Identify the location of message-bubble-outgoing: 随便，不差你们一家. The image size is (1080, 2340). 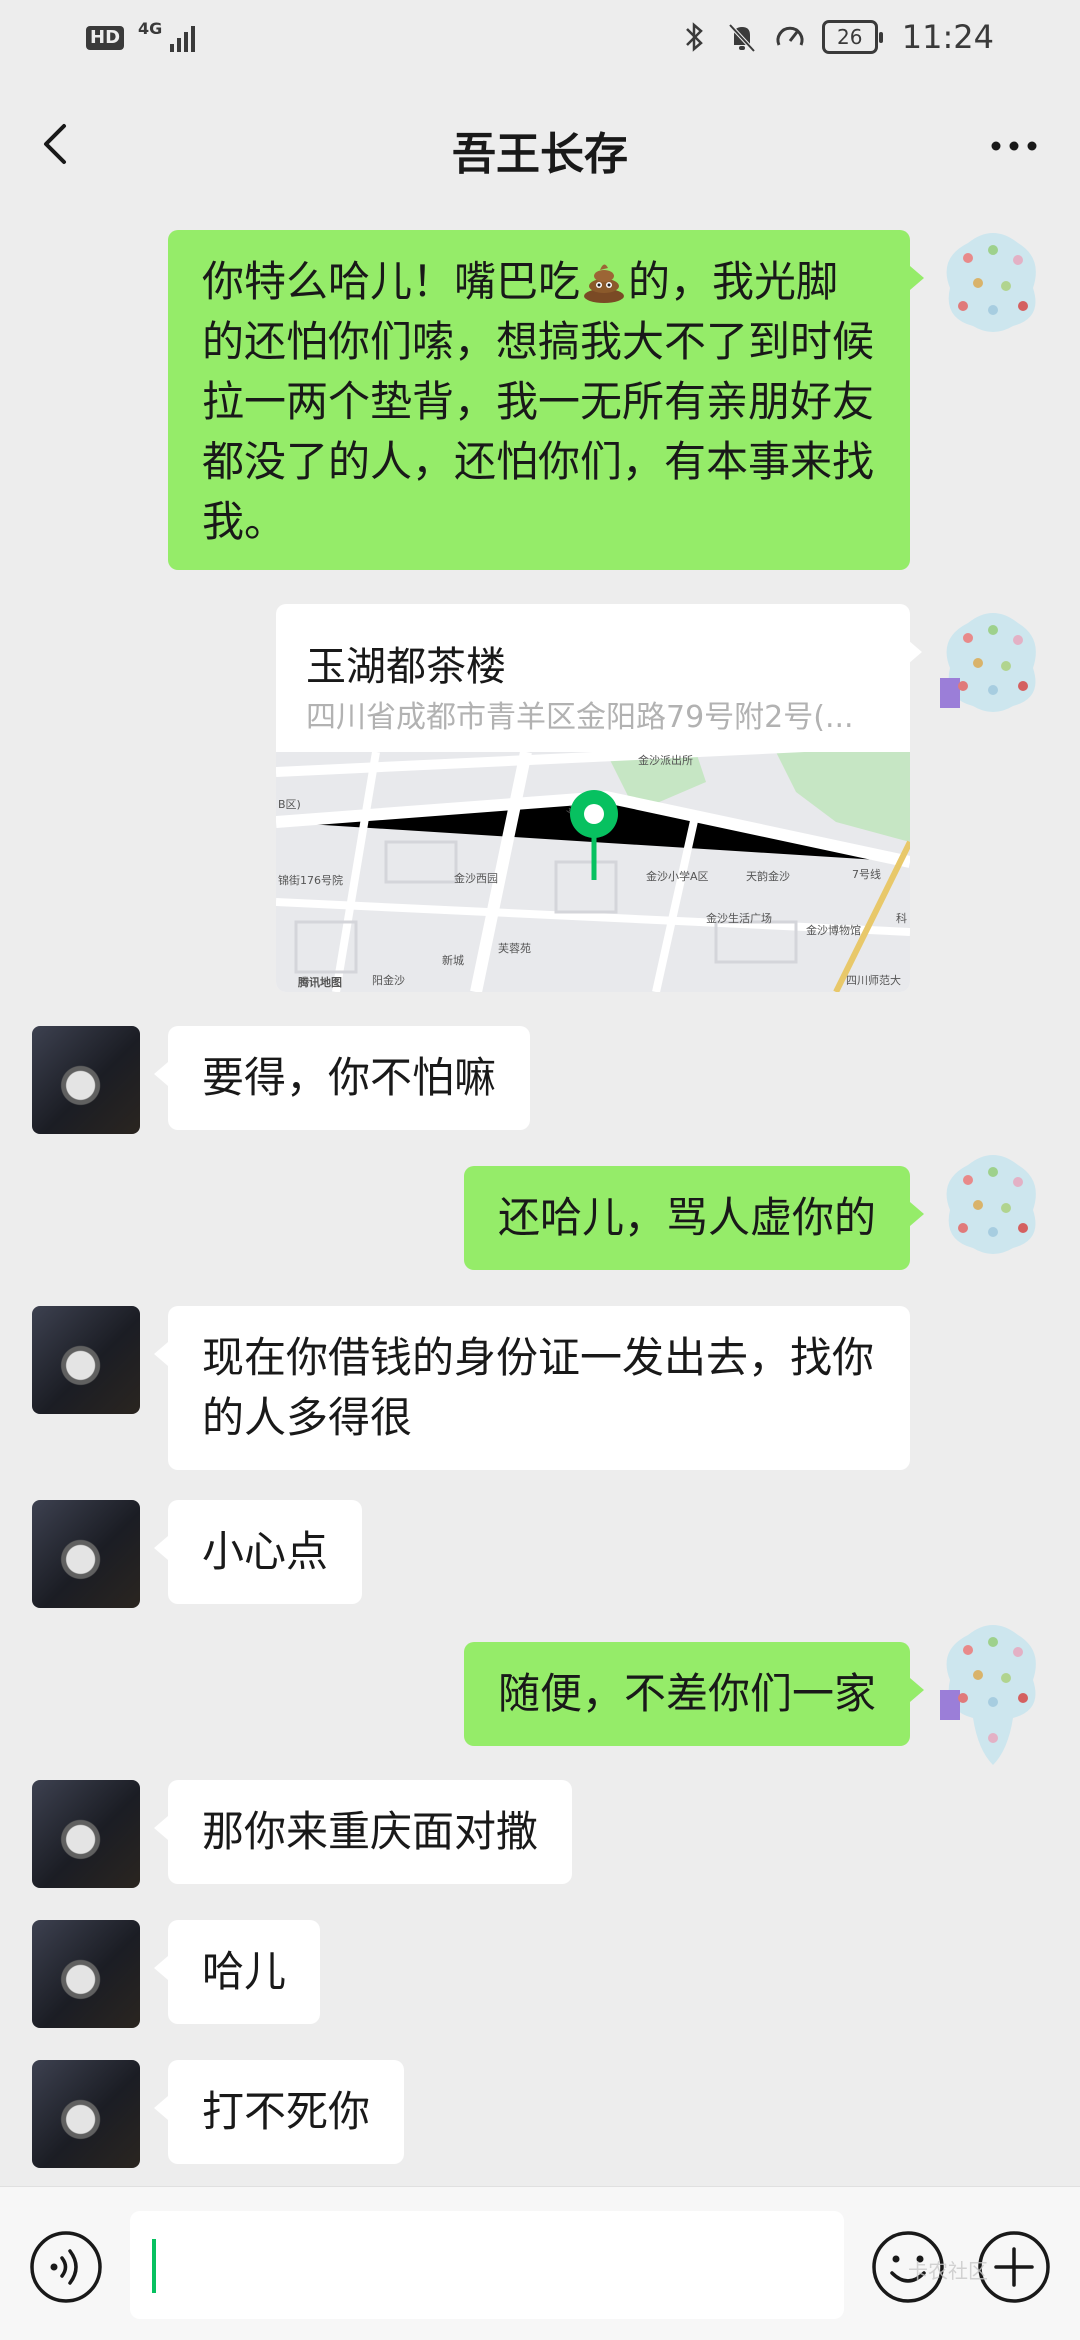
(694, 1694).